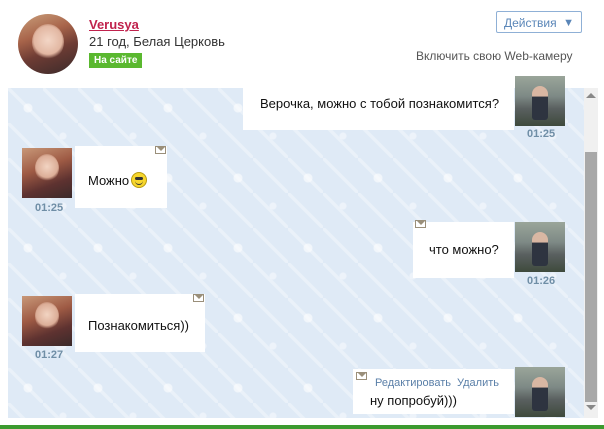 This screenshot has width=604, height=429. I want to click on profile-info: 21 год, Белая Церковь, so click(157, 41).